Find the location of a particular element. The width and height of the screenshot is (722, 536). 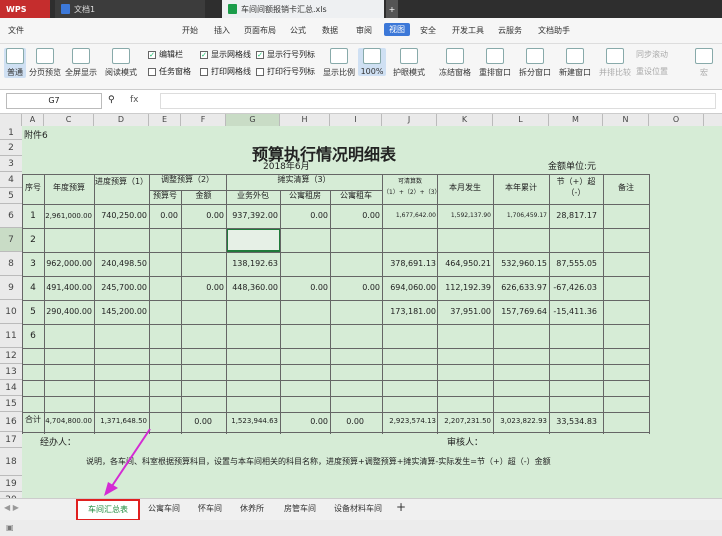

sync-scroll-option: 同步滚动 is located at coordinates (652, 54).